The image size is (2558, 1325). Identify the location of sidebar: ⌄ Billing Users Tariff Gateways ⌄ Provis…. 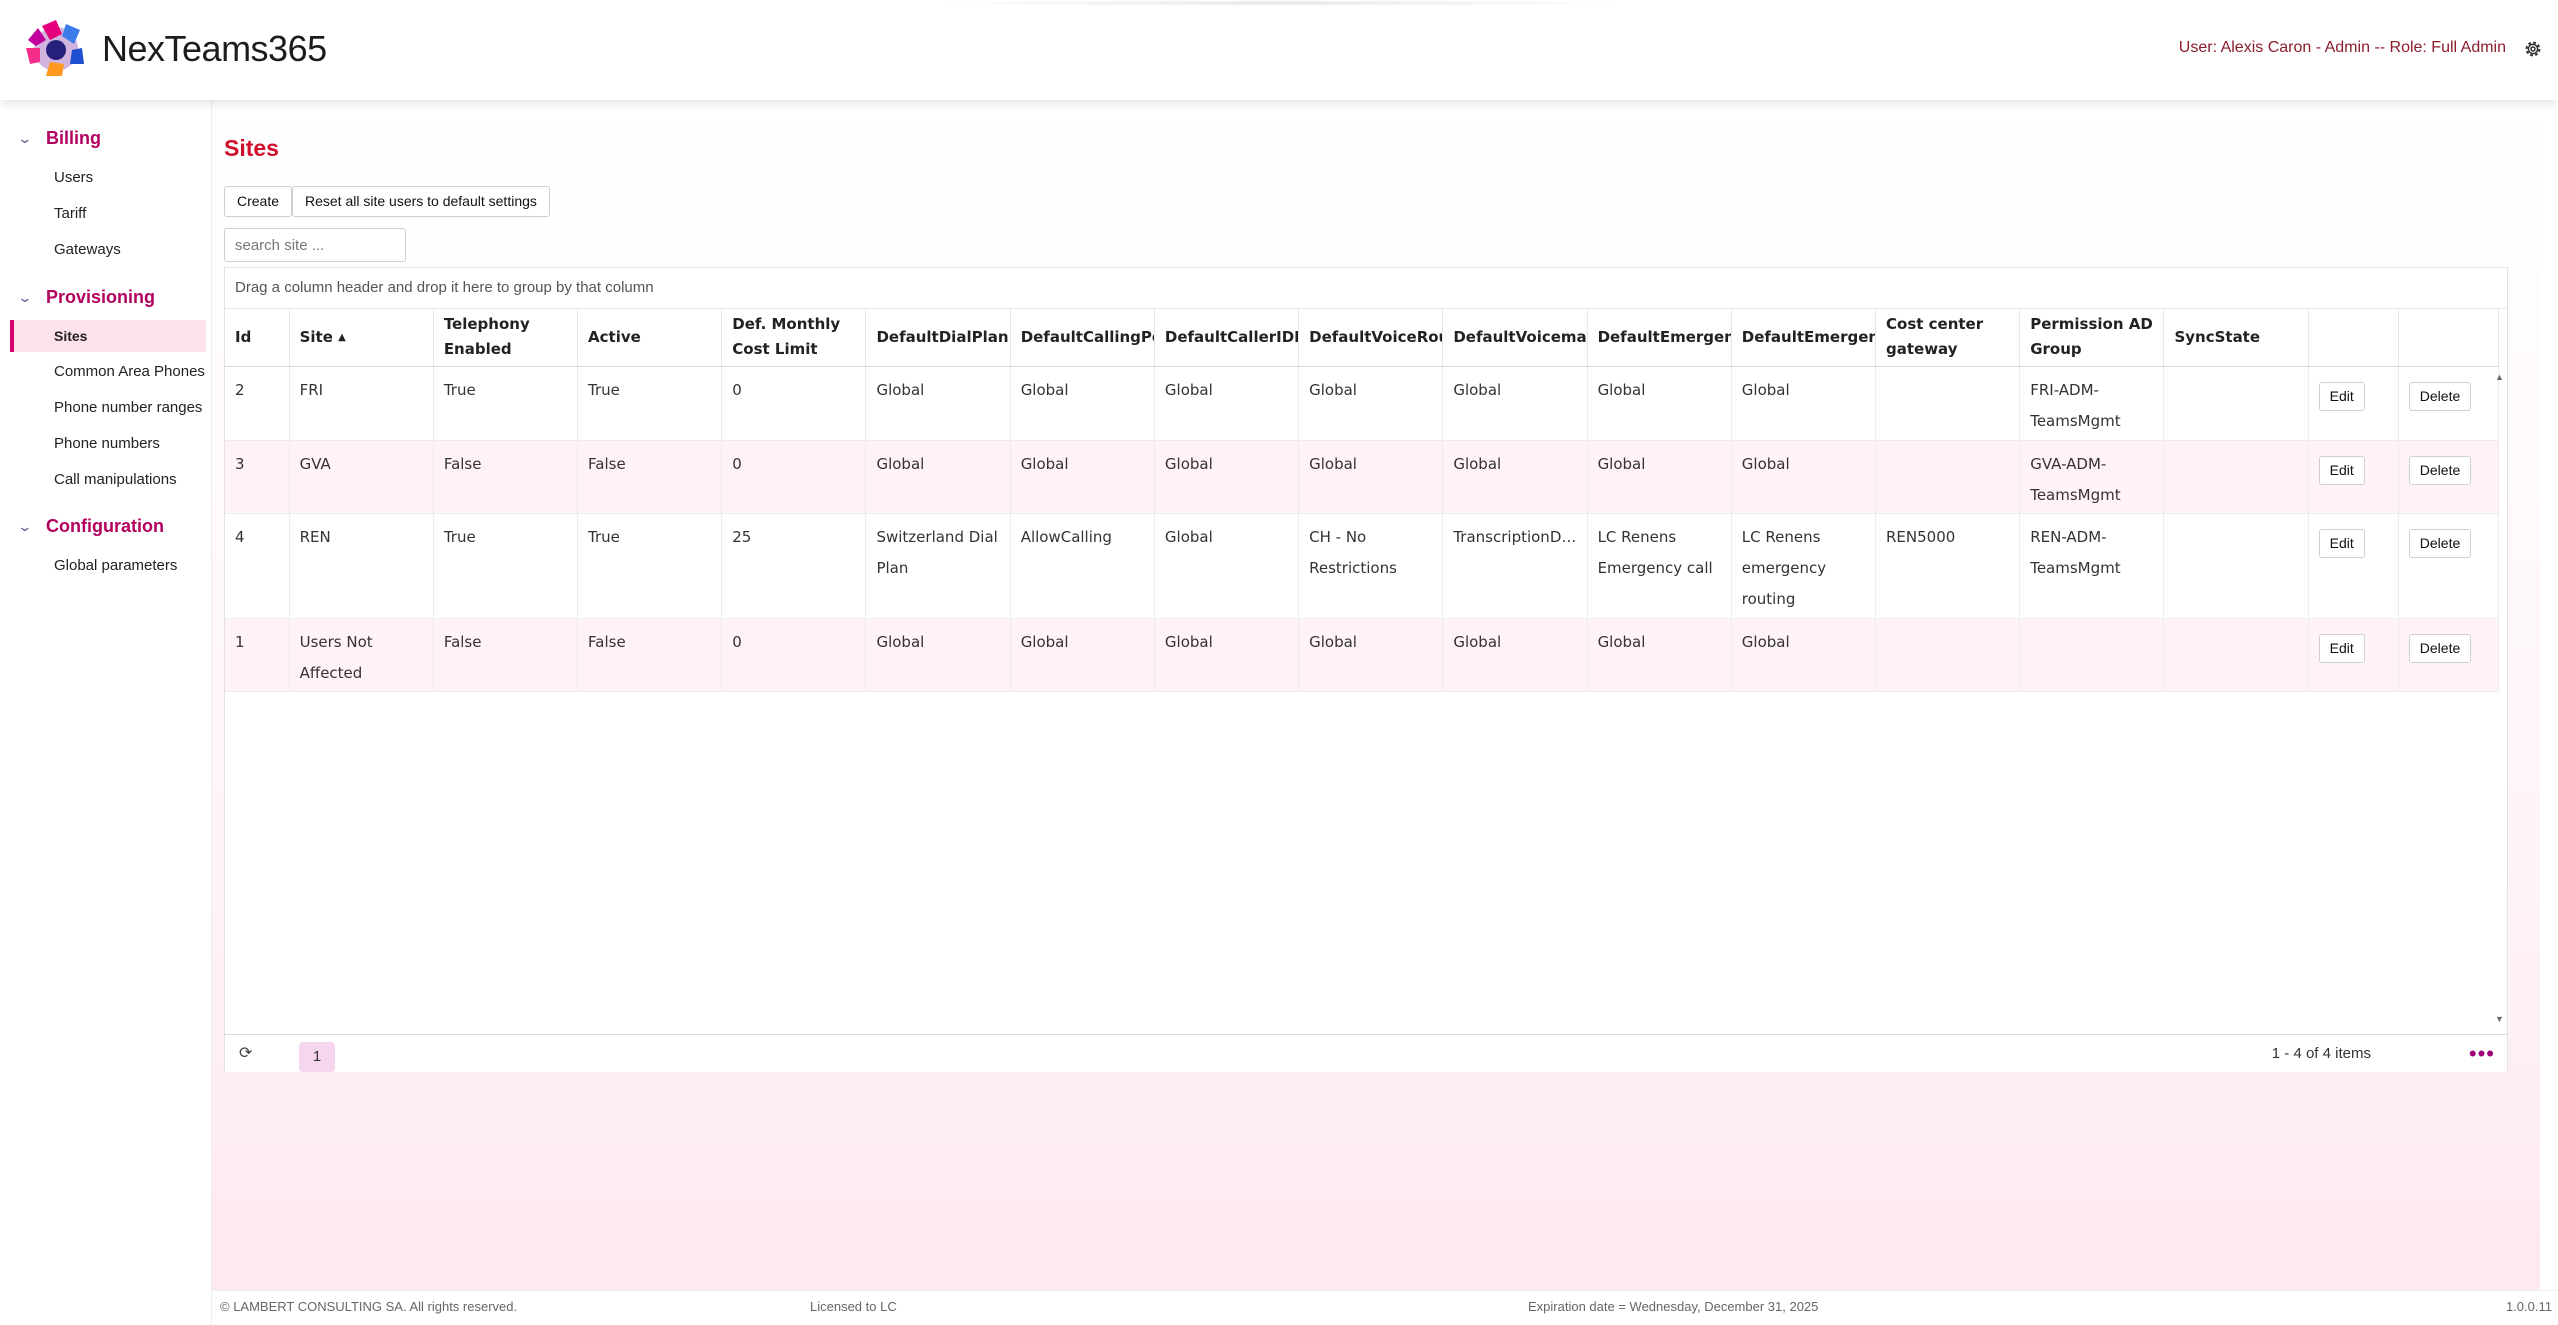
(106, 712).